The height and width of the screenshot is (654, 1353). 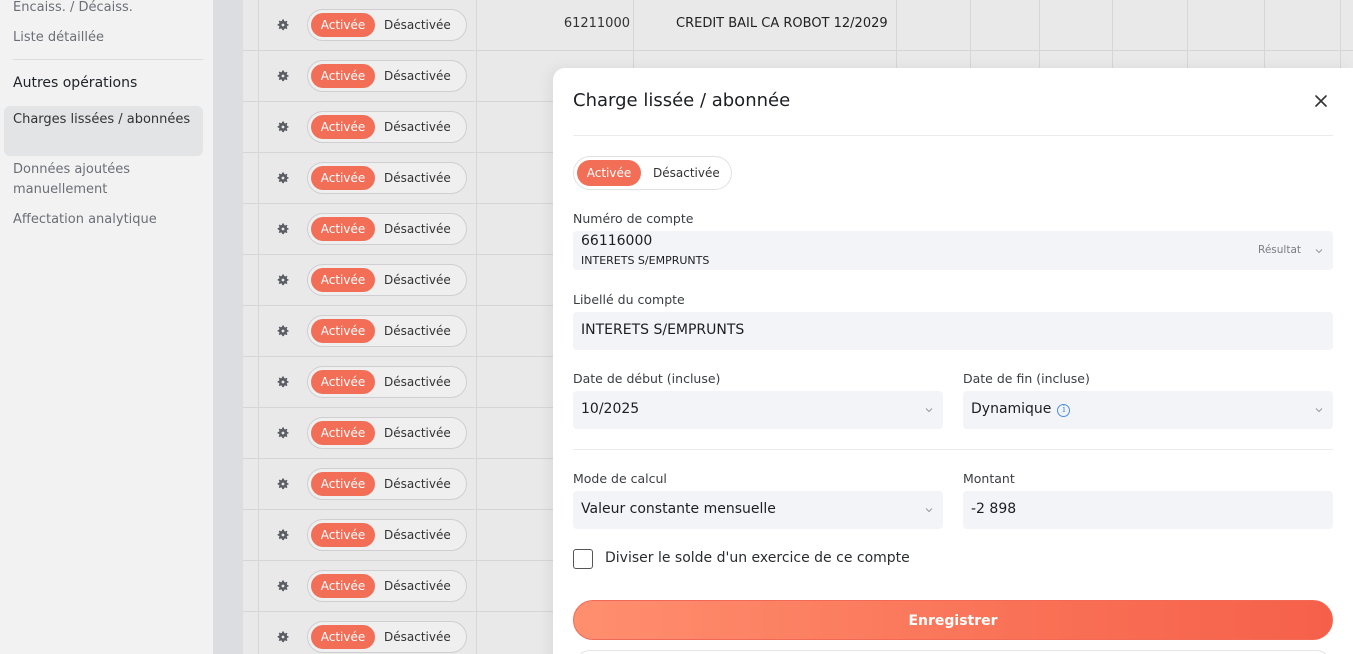 What do you see at coordinates (953, 331) in the screenshot?
I see `account-label-input: INTERETS S/EMPRUNTS` at bounding box center [953, 331].